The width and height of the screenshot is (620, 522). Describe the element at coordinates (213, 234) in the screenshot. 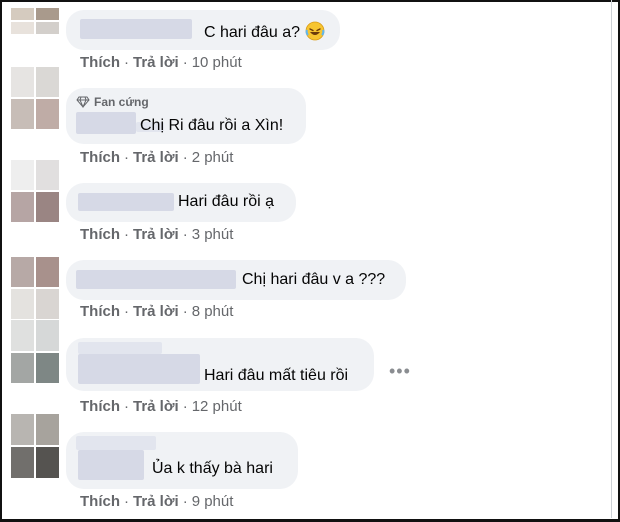

I see `timestamp: 3 phút` at that location.